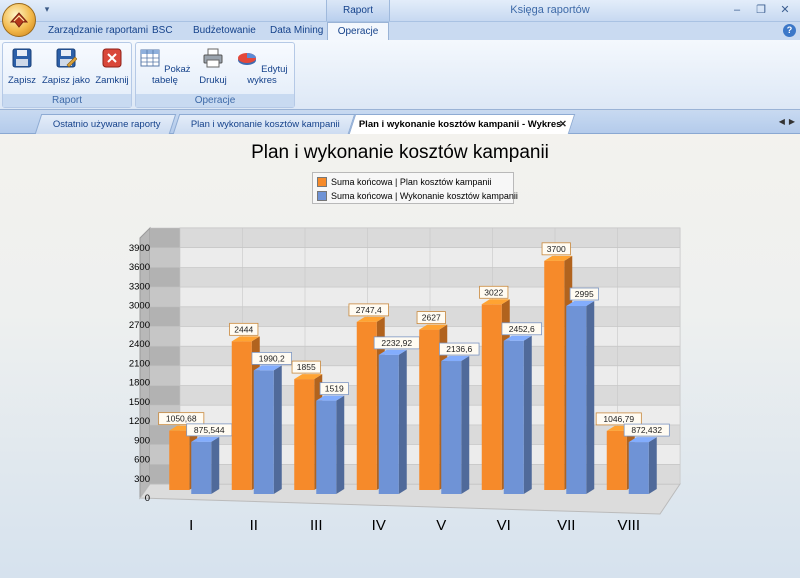 The image size is (800, 578). I want to click on save-as-label: Zapisz jako, so click(66, 80).